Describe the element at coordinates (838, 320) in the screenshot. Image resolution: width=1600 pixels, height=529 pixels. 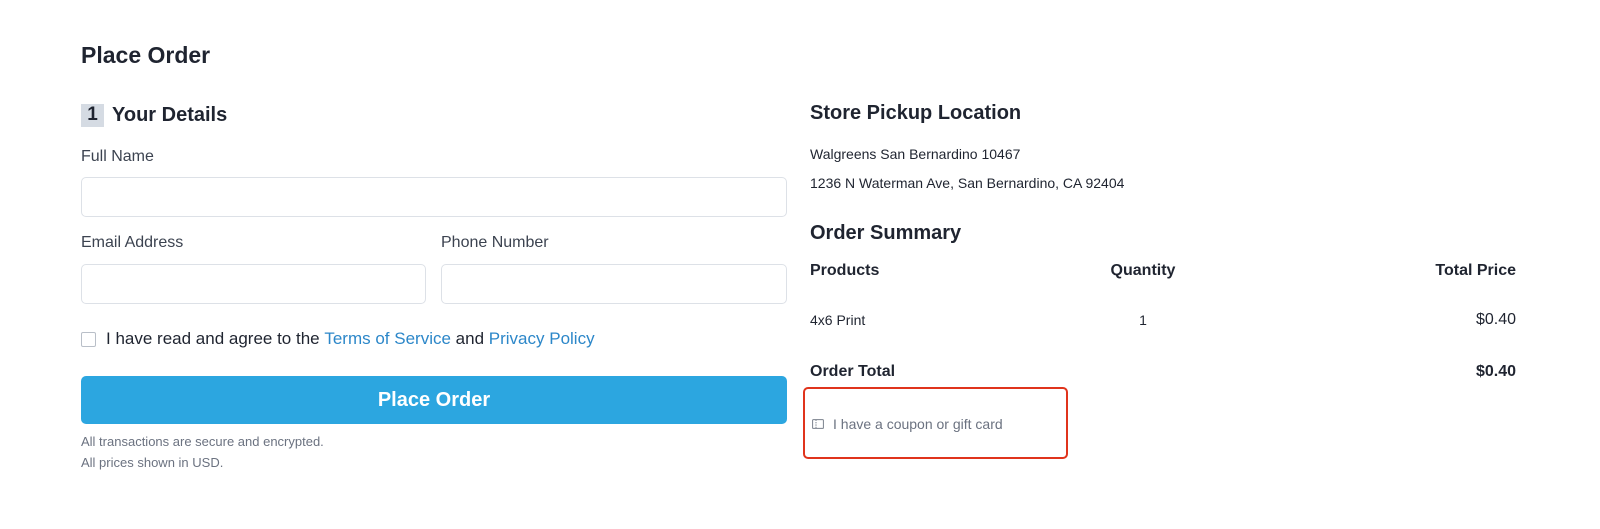
I see `table-row-product: 4x6 Print` at that location.